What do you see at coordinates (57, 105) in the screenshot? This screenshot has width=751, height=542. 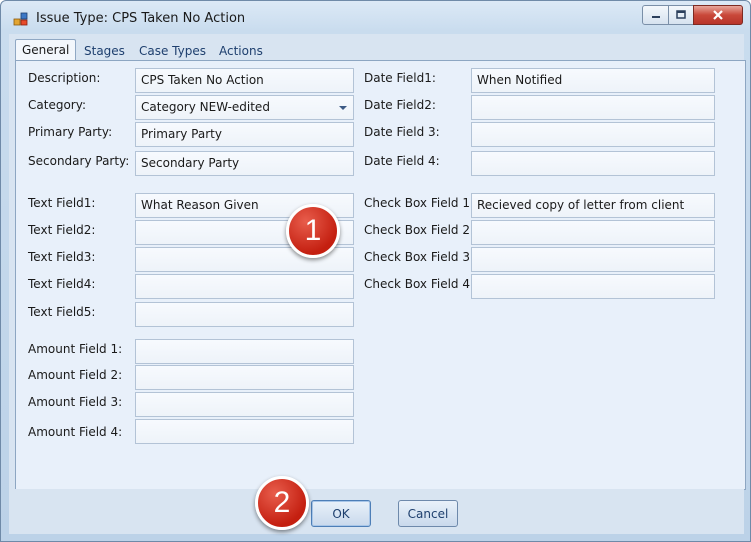 I see `category-label: Category:` at bounding box center [57, 105].